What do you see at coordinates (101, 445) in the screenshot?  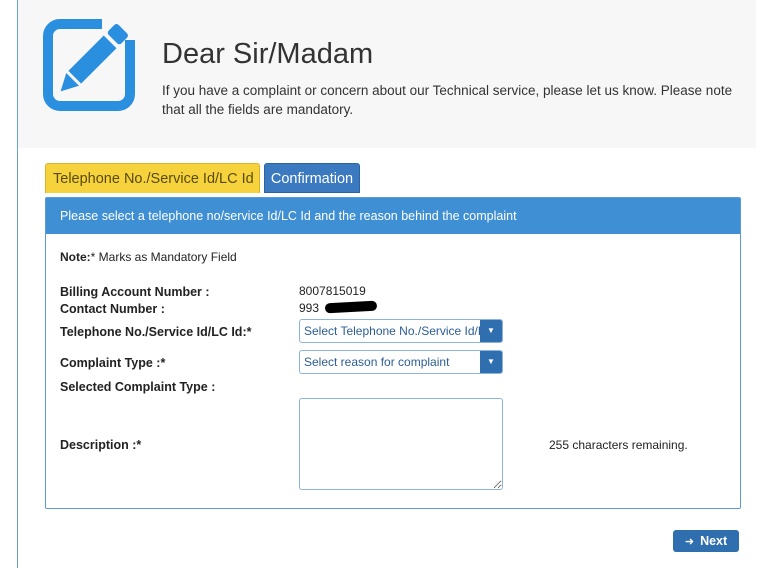 I see `description-label: Description :*` at bounding box center [101, 445].